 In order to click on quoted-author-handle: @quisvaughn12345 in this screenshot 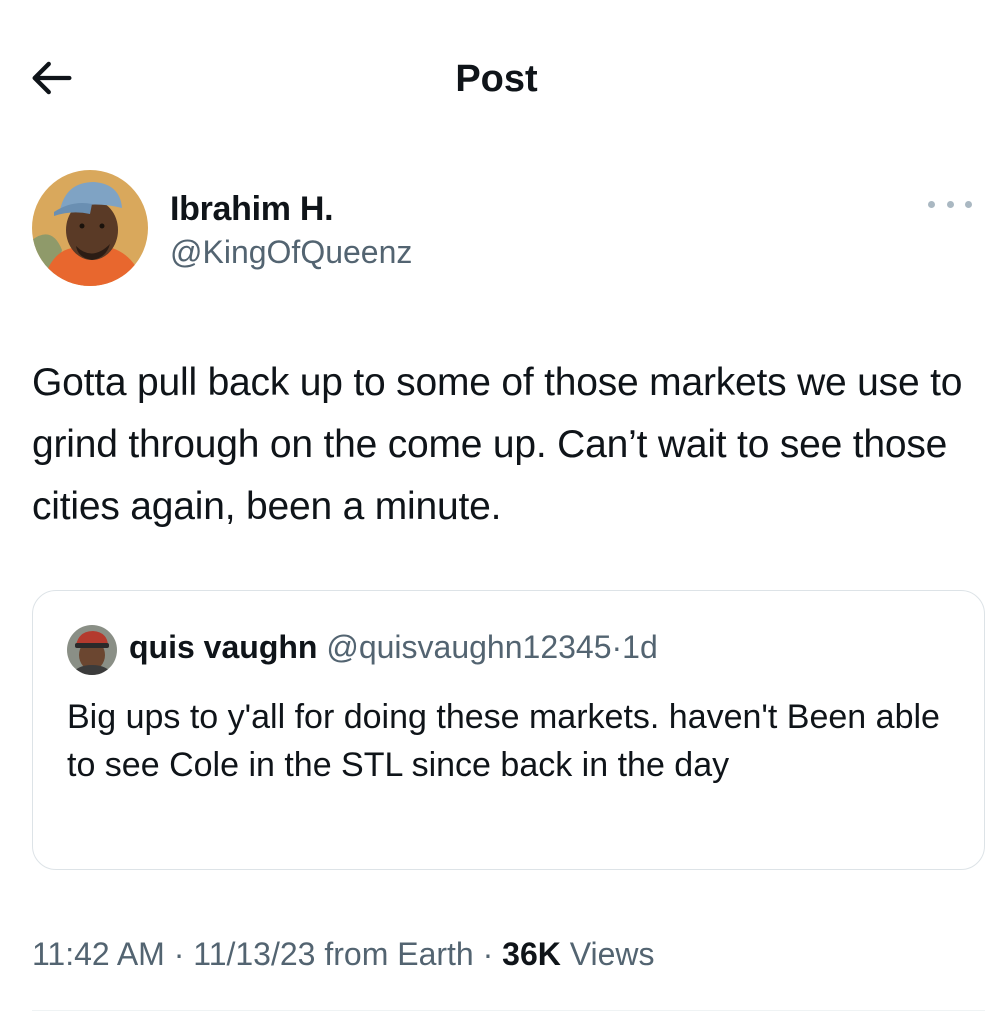, I will do `click(468, 647)`.